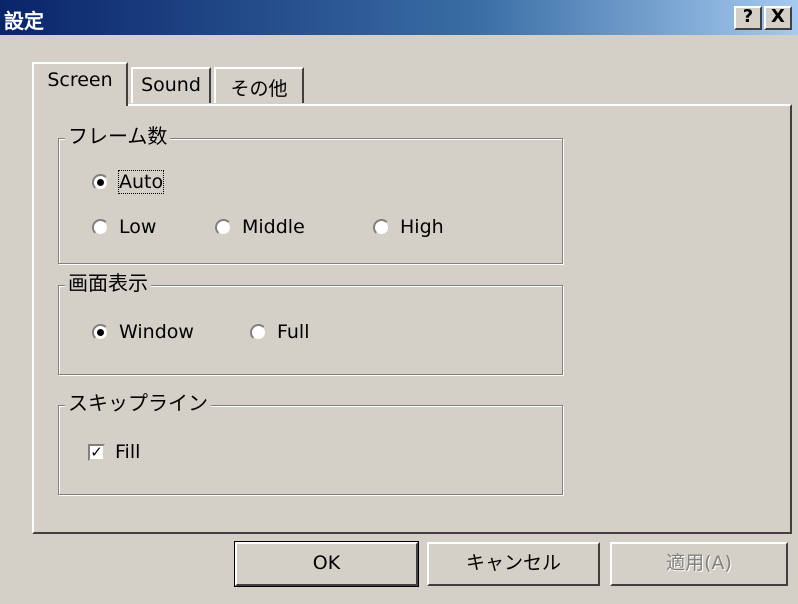  Describe the element at coordinates (80, 80) in the screenshot. I see `tab-label: Screen` at that location.